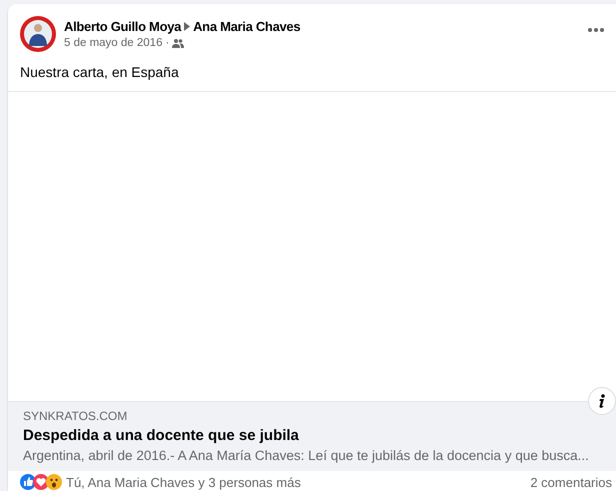  What do you see at coordinates (246, 26) in the screenshot?
I see `recipient-name: Ana Maria Chaves` at bounding box center [246, 26].